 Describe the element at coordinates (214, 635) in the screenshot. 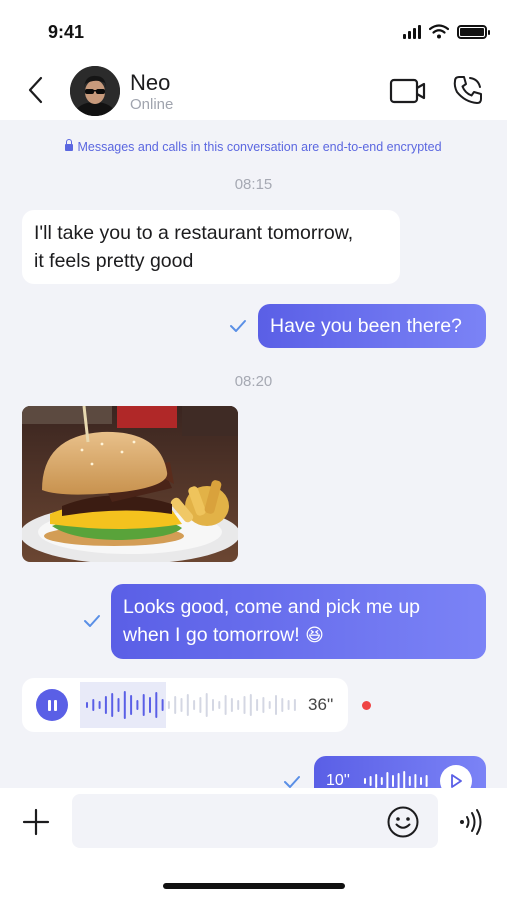

I see `message-line: when I go tomorrow!` at that location.